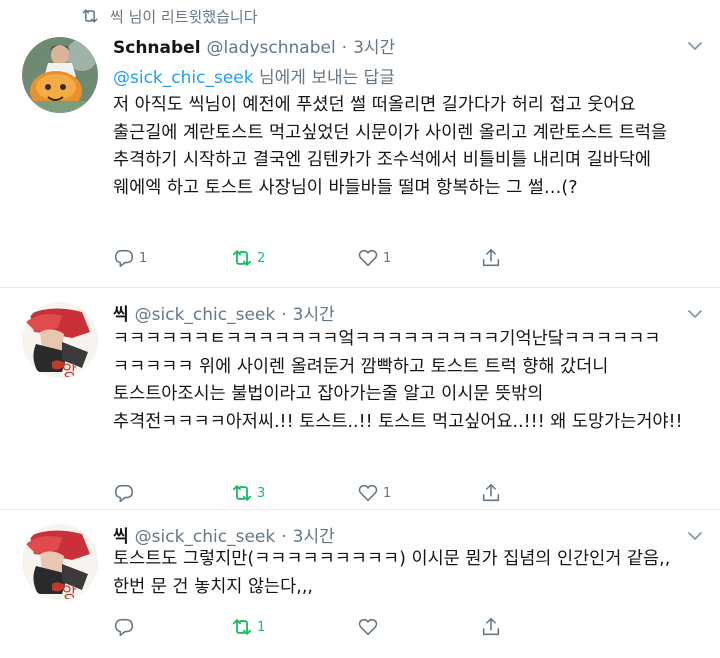 The width and height of the screenshot is (720, 658). I want to click on mention-link: @sick_chic_seek, so click(183, 78).